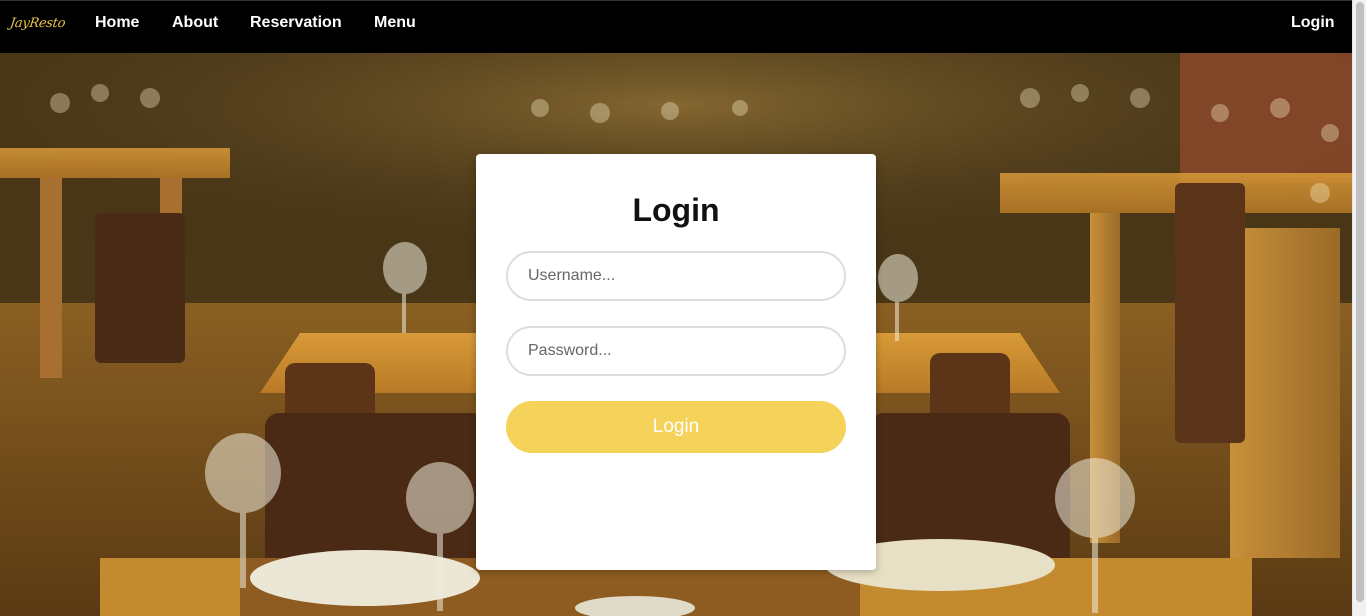  I want to click on scrollbar-thumb, so click(1360, 302).